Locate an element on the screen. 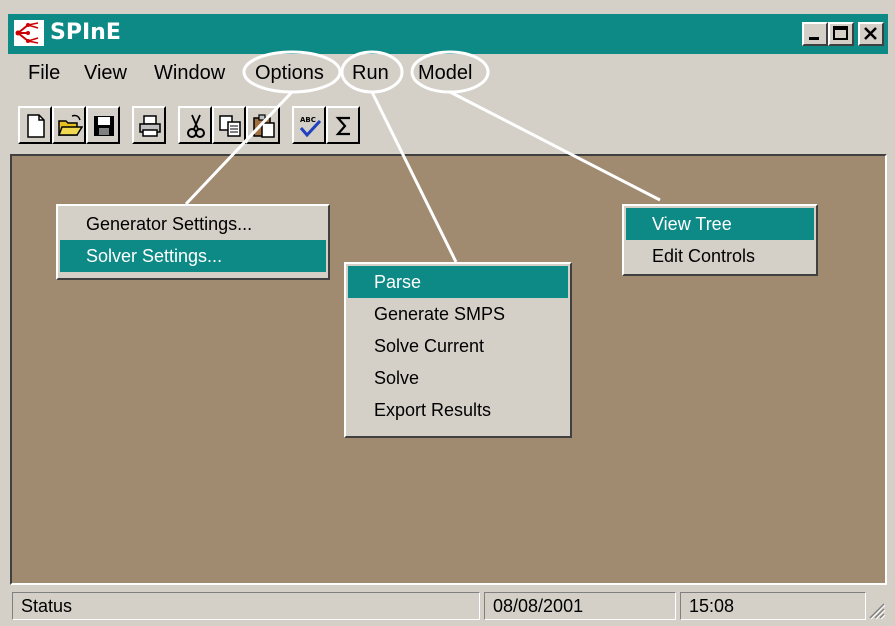  close-button is located at coordinates (871, 34).